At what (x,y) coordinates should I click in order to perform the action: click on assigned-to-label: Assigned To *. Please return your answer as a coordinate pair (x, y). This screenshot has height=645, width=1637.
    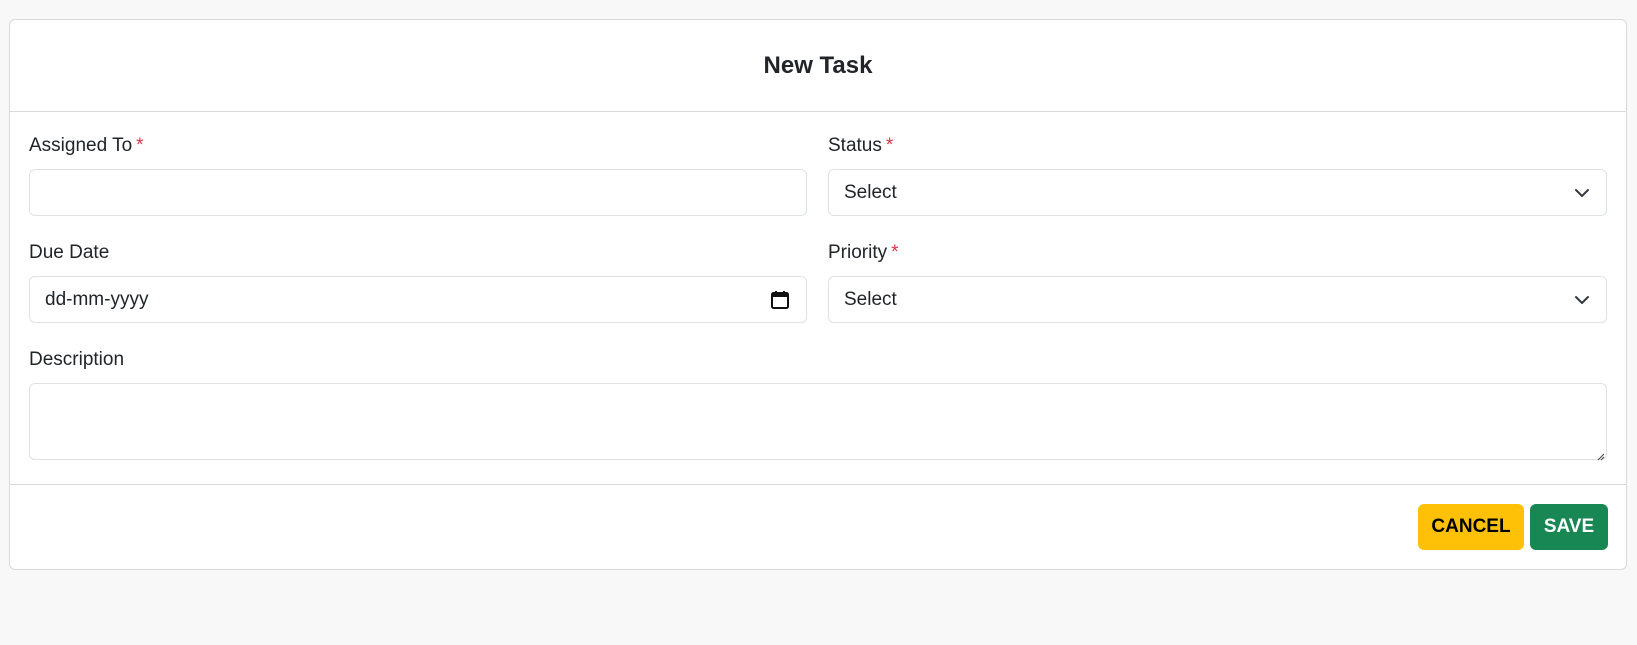
    Looking at the image, I should click on (86, 146).